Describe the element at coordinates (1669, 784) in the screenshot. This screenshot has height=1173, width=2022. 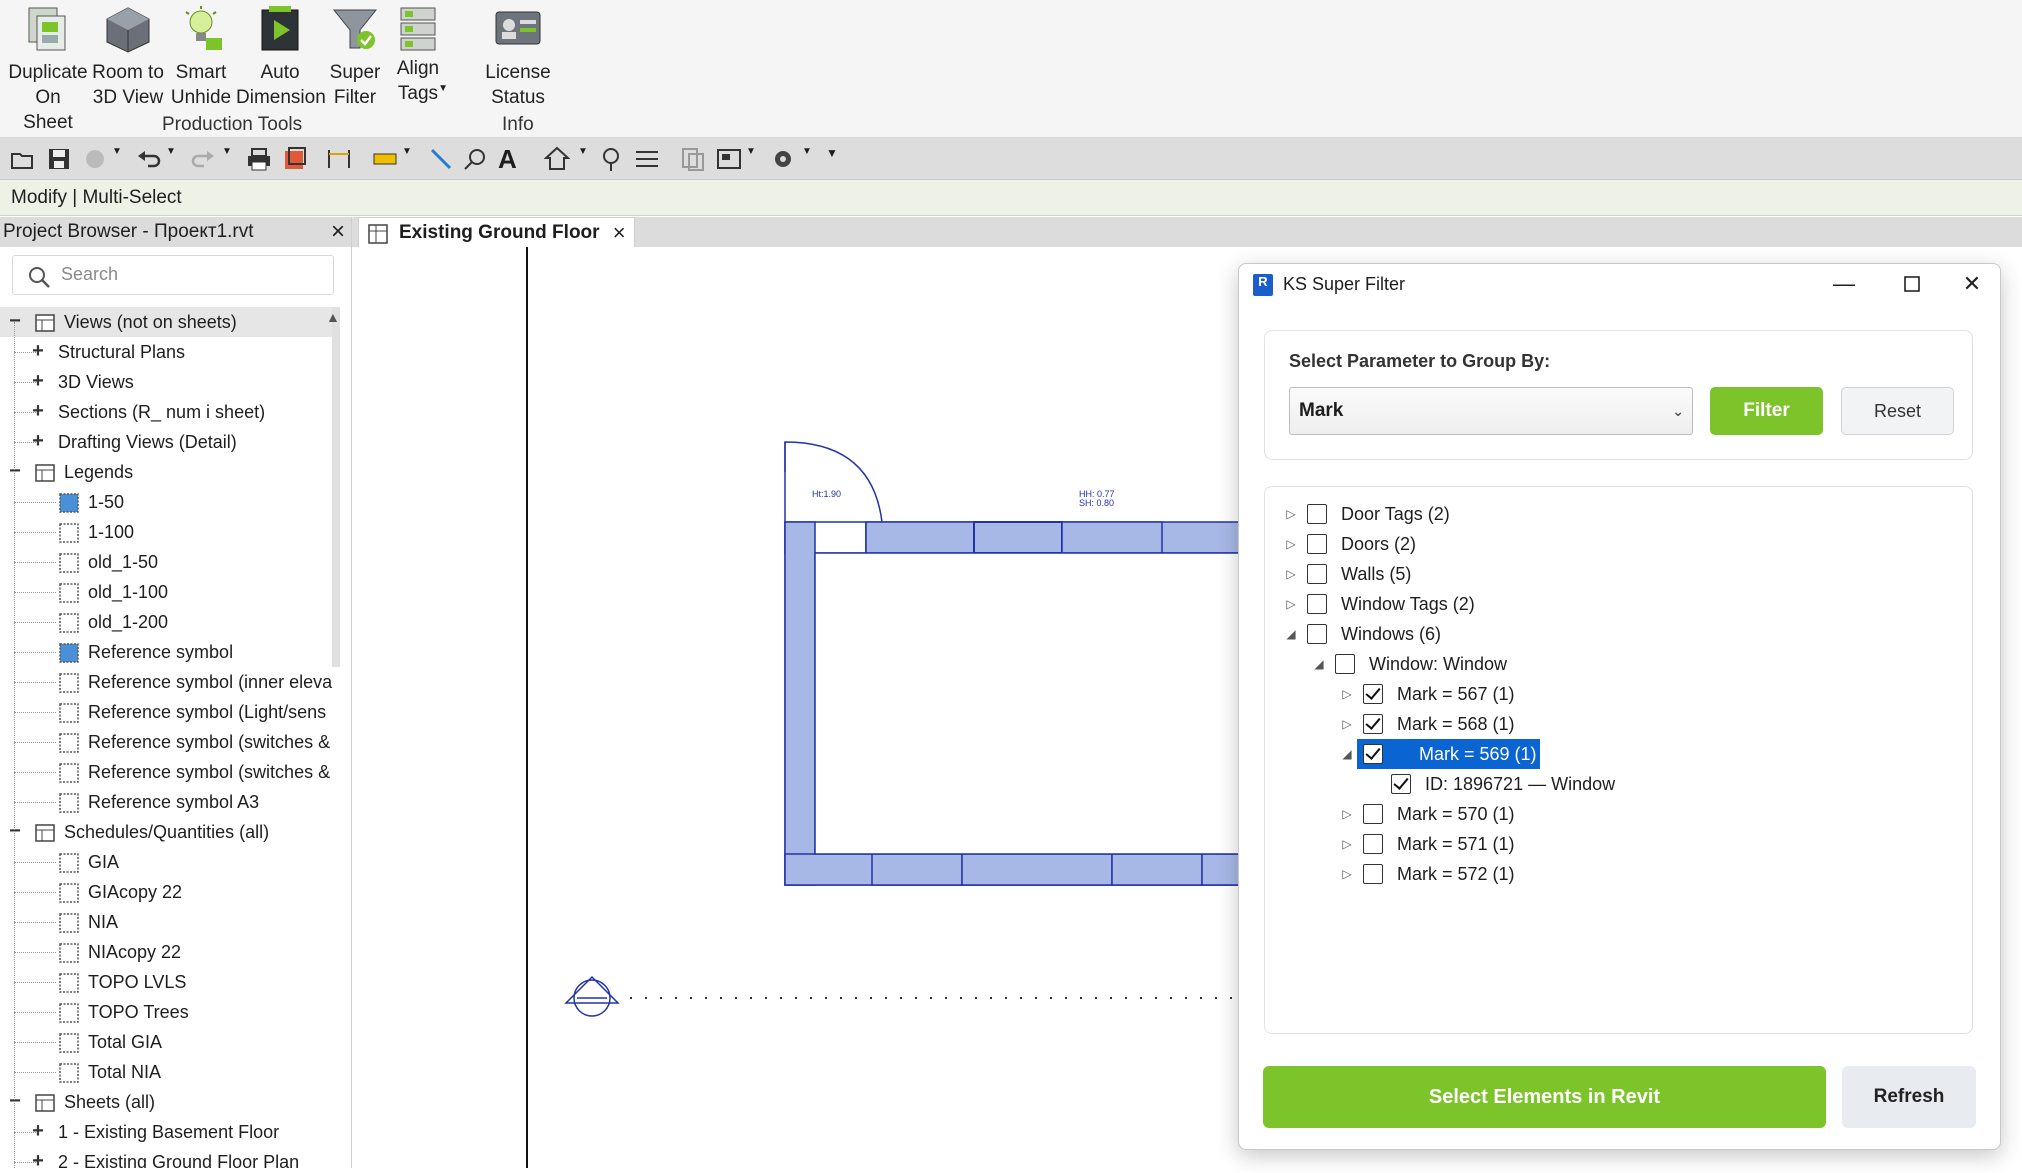
I see `filter-tree-row: ID: 1896721 — Window` at that location.